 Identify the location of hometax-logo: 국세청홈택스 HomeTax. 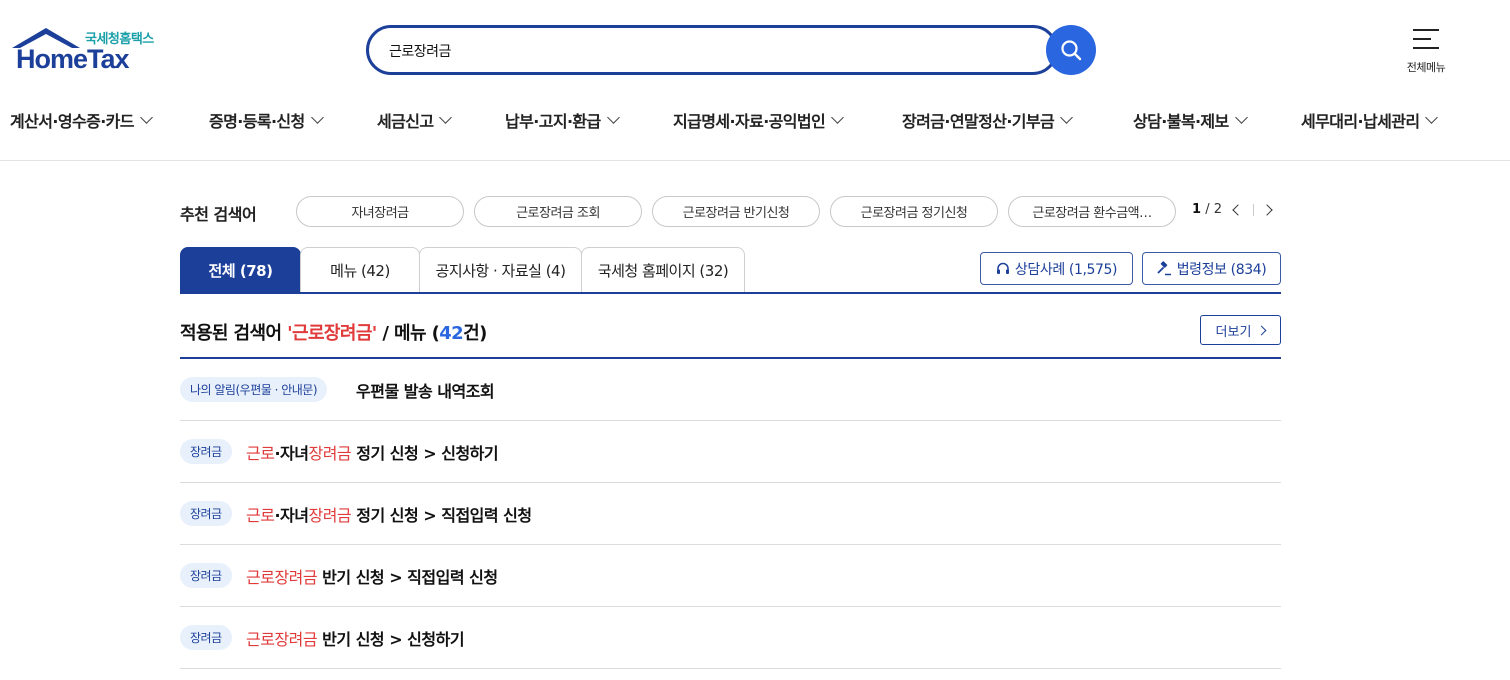
(86, 51).